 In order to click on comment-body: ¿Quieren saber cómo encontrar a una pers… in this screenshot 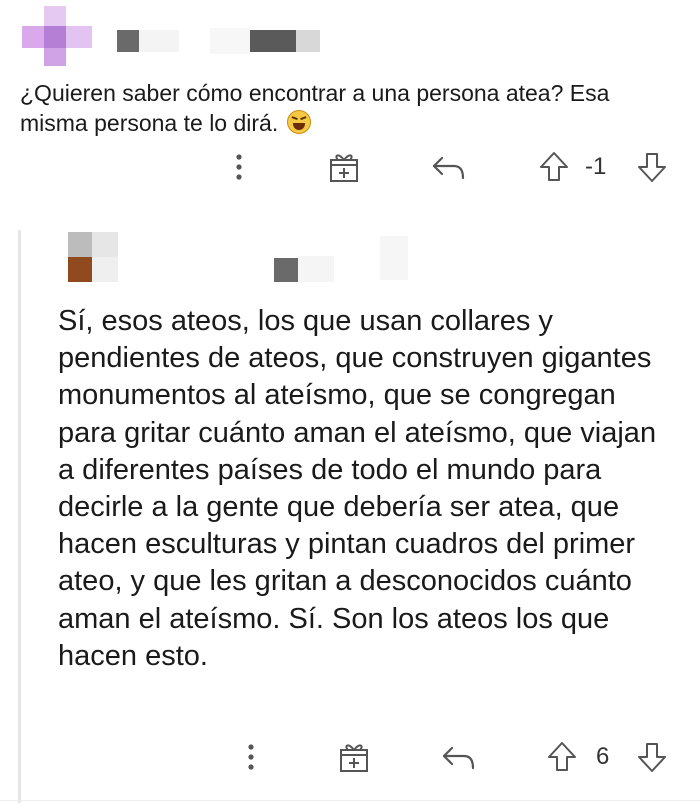, I will do `click(350, 108)`.